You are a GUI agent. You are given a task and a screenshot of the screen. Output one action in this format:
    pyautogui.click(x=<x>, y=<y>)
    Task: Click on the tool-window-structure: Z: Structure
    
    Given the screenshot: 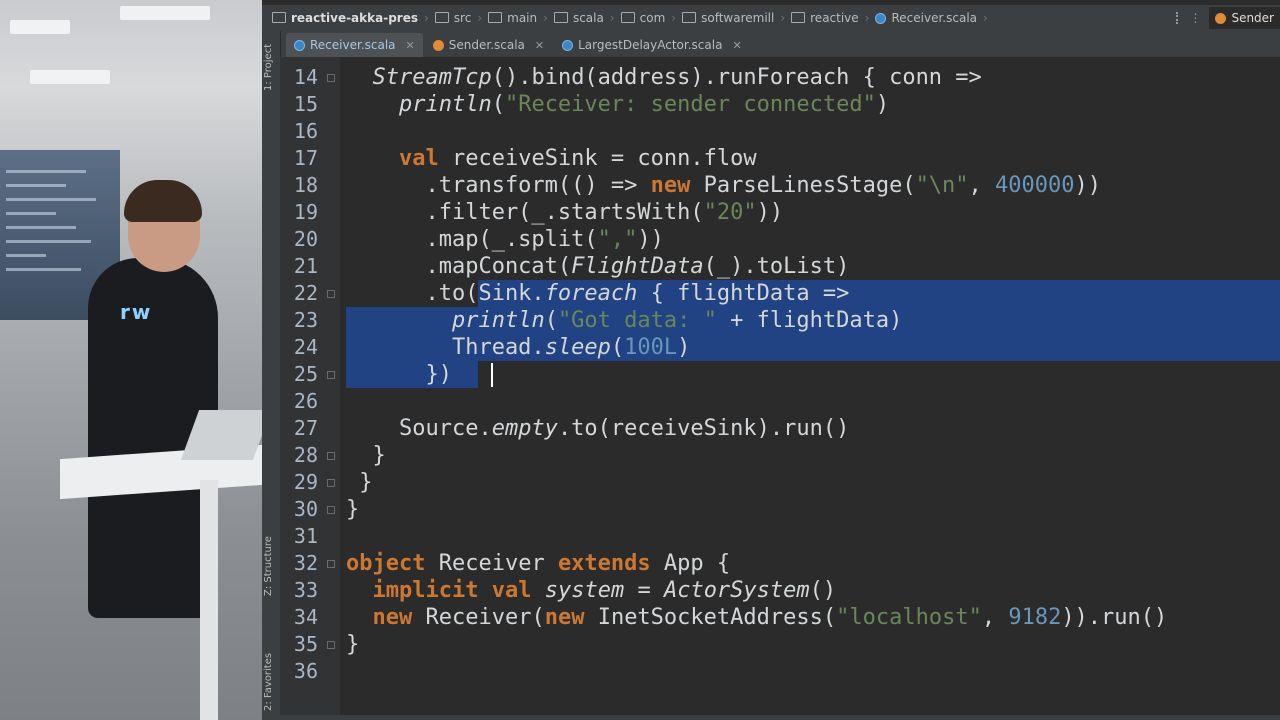 What is the action you would take?
    pyautogui.click(x=268, y=566)
    